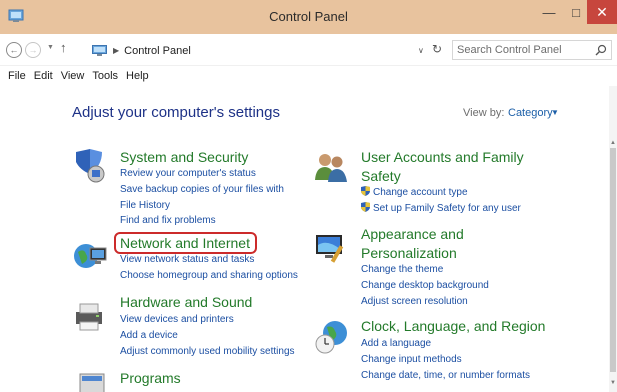 The width and height of the screenshot is (617, 392). I want to click on scroll-down-arrow-icon: ▼, so click(613, 383).